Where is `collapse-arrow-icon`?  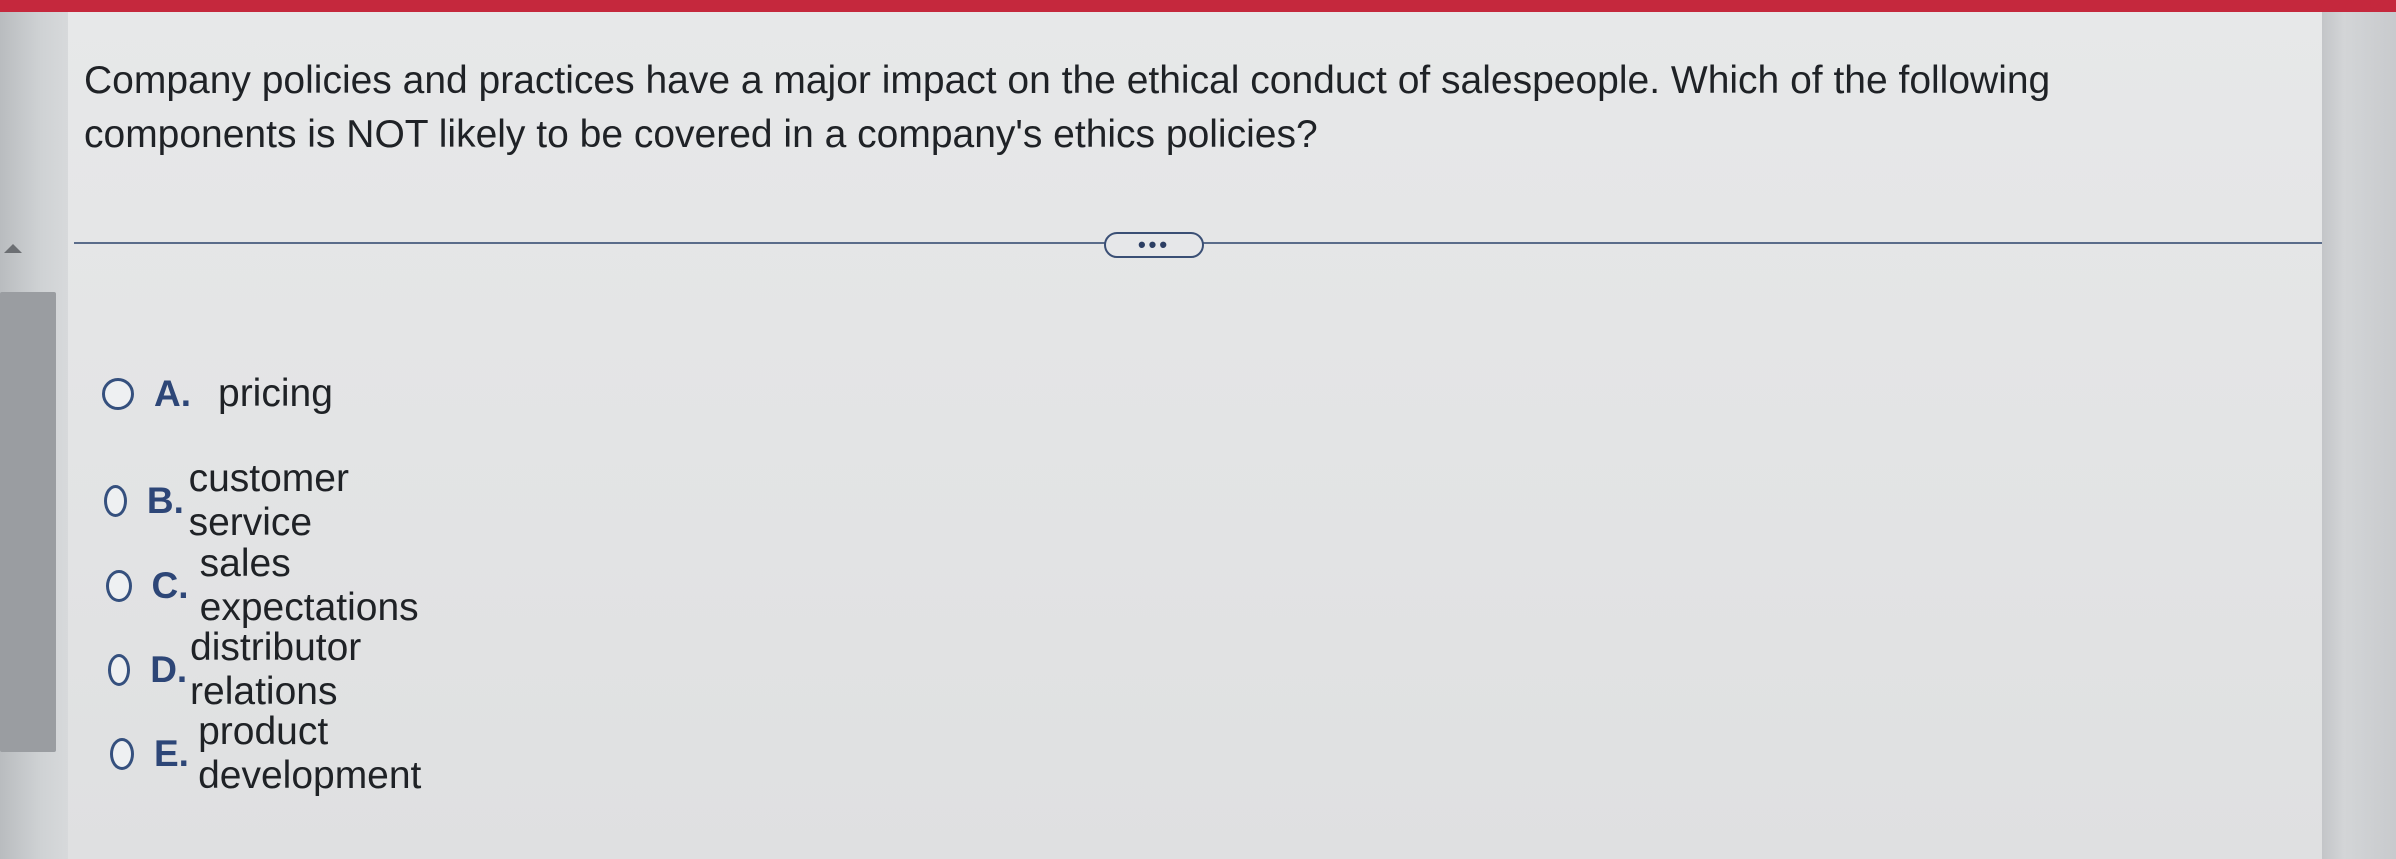 collapse-arrow-icon is located at coordinates (13, 248).